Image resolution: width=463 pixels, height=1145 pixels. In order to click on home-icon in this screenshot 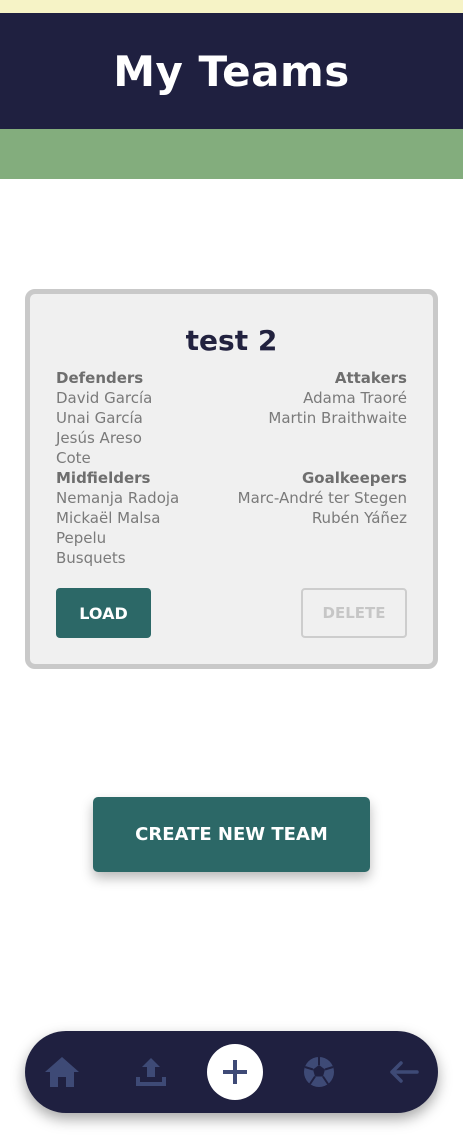, I will do `click(62, 1072)`.